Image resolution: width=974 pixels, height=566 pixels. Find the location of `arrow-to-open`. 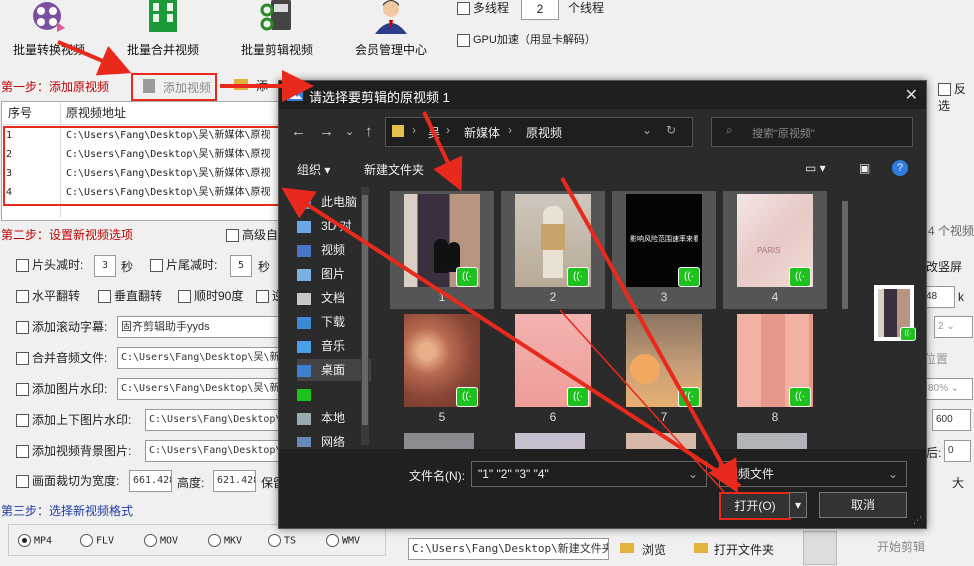

arrow-to-open is located at coordinates (649, 335).